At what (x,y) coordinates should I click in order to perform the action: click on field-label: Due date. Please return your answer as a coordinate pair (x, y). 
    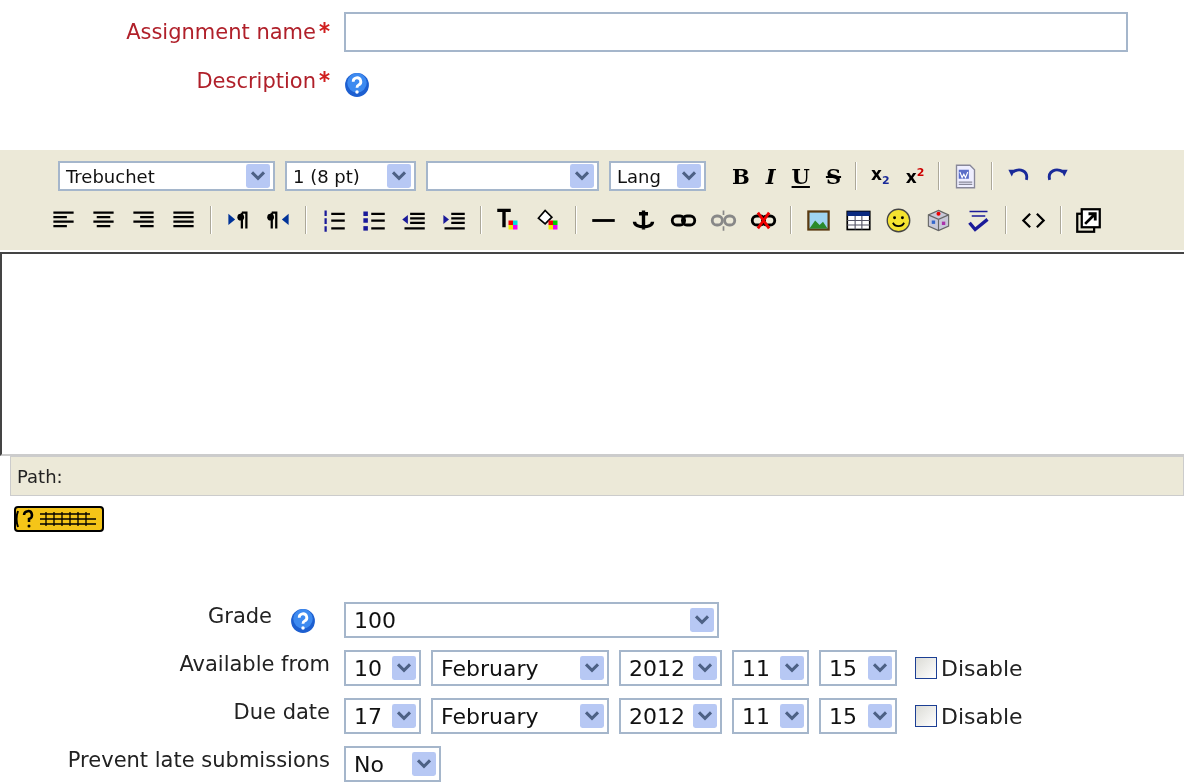
    Looking at the image, I should click on (281, 712).